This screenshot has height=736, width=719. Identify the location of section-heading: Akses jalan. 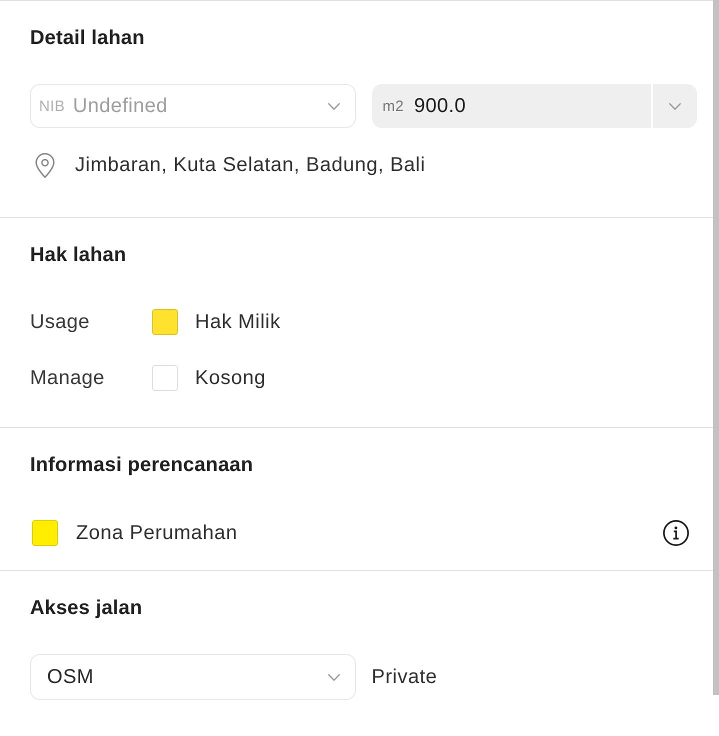
(86, 608).